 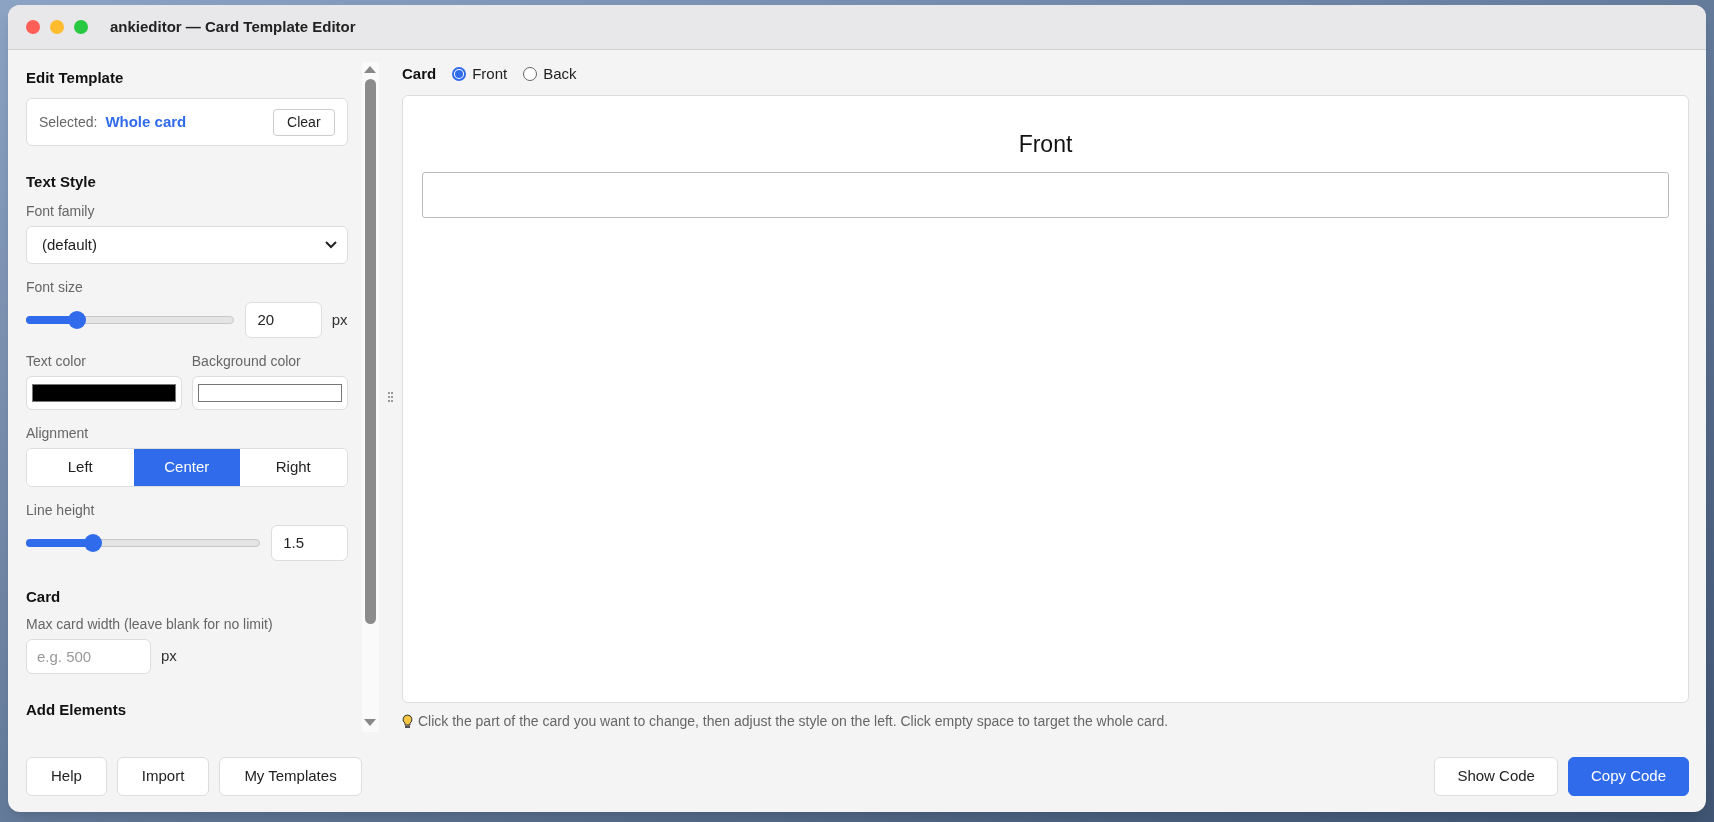 I want to click on side-radio: Back, so click(x=550, y=74).